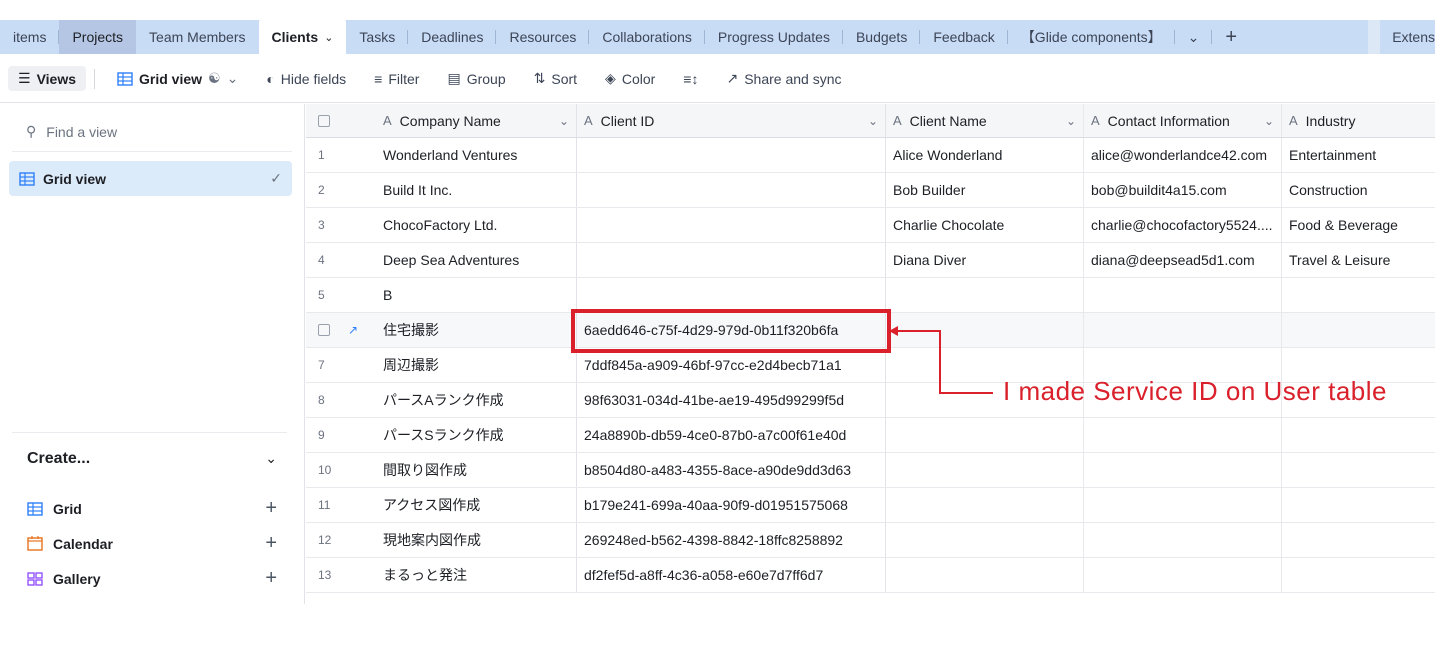  What do you see at coordinates (476, 435) in the screenshot?
I see `company-name-cell: パースSランク作成` at bounding box center [476, 435].